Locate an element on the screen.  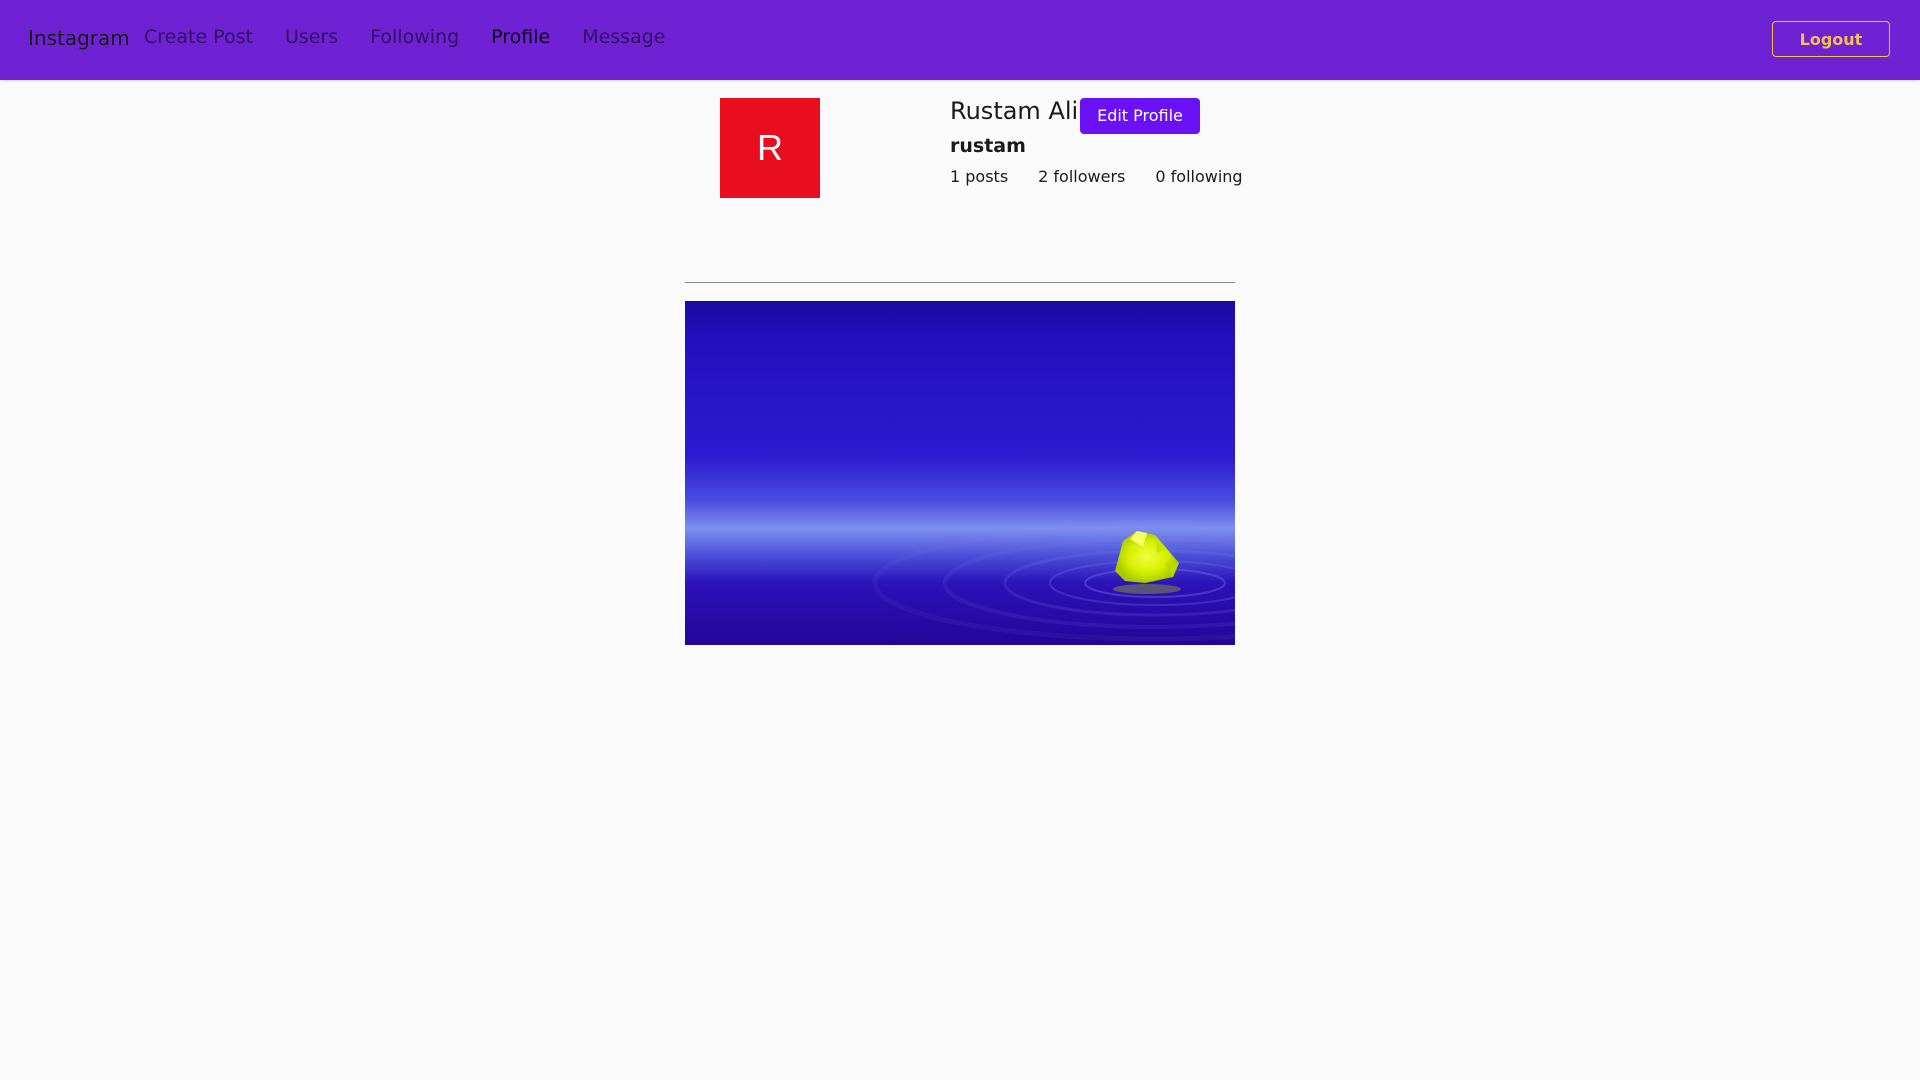
post-image is located at coordinates (960, 473).